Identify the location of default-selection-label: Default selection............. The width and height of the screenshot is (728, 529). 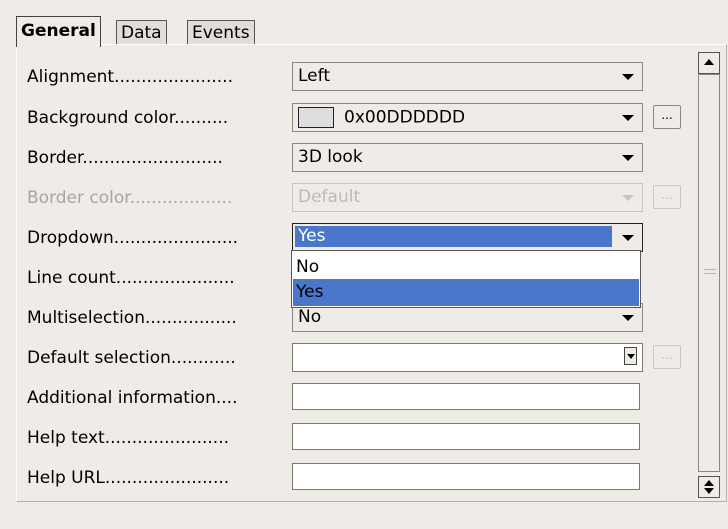
(131, 358).